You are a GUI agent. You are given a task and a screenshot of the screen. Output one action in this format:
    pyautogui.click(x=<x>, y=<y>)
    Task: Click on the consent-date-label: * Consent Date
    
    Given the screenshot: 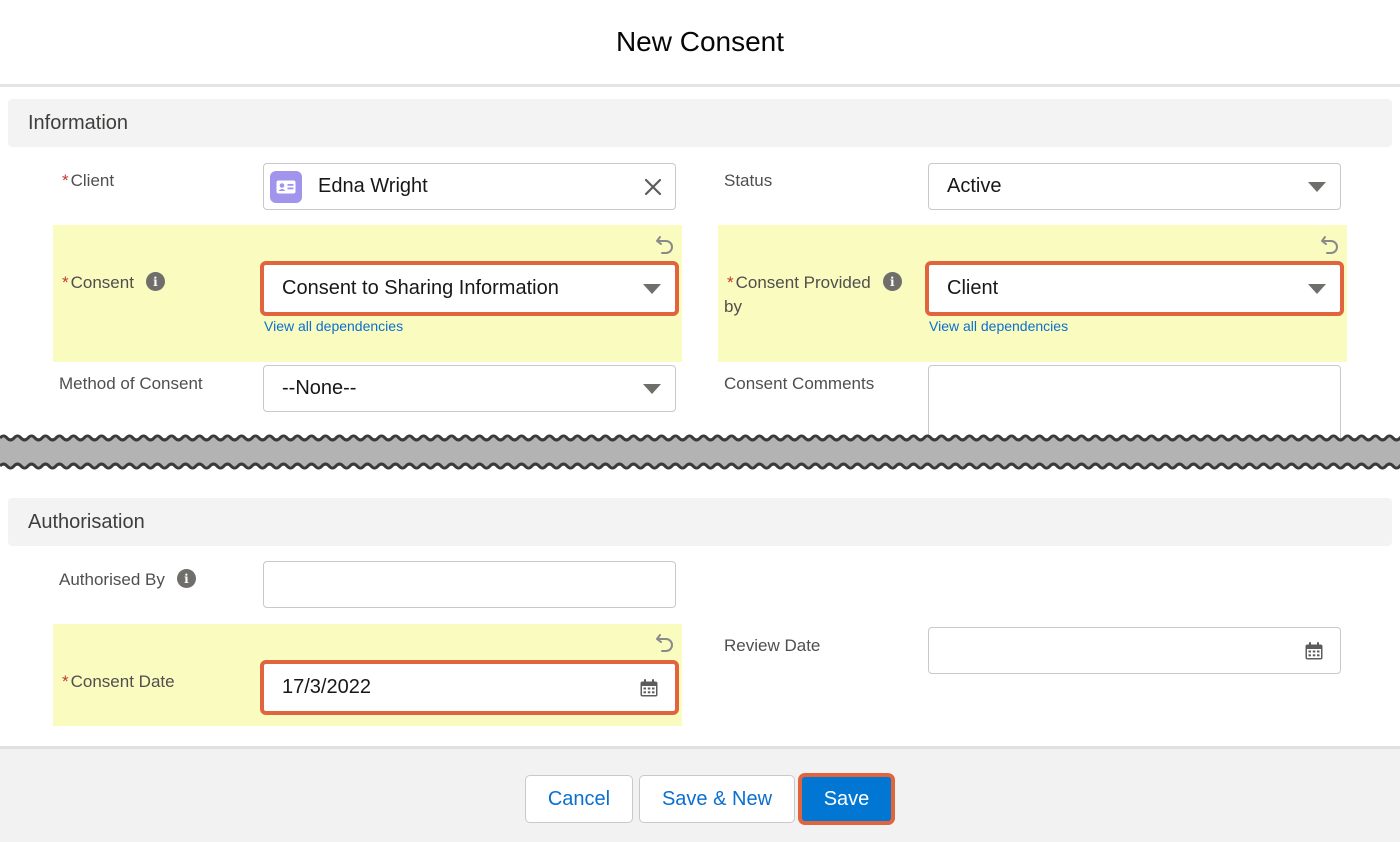 What is the action you would take?
    pyautogui.click(x=118, y=682)
    